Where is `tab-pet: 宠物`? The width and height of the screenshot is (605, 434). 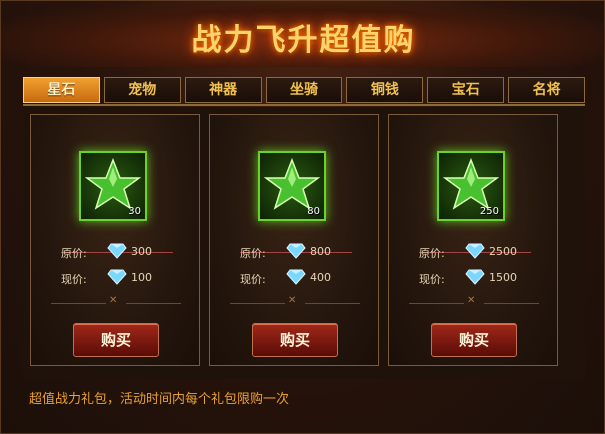 tab-pet: 宠物 is located at coordinates (142, 90).